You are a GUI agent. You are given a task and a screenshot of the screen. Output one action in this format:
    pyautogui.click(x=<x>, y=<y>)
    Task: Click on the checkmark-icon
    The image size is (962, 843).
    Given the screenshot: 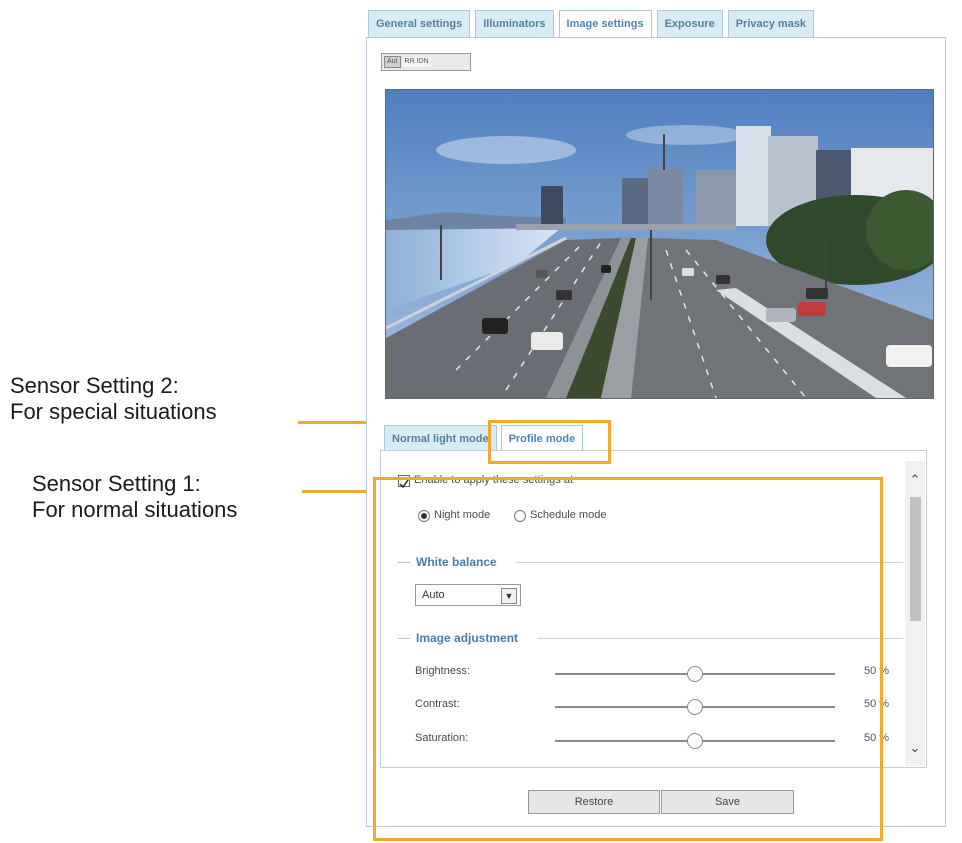 What is the action you would take?
    pyautogui.click(x=404, y=484)
    